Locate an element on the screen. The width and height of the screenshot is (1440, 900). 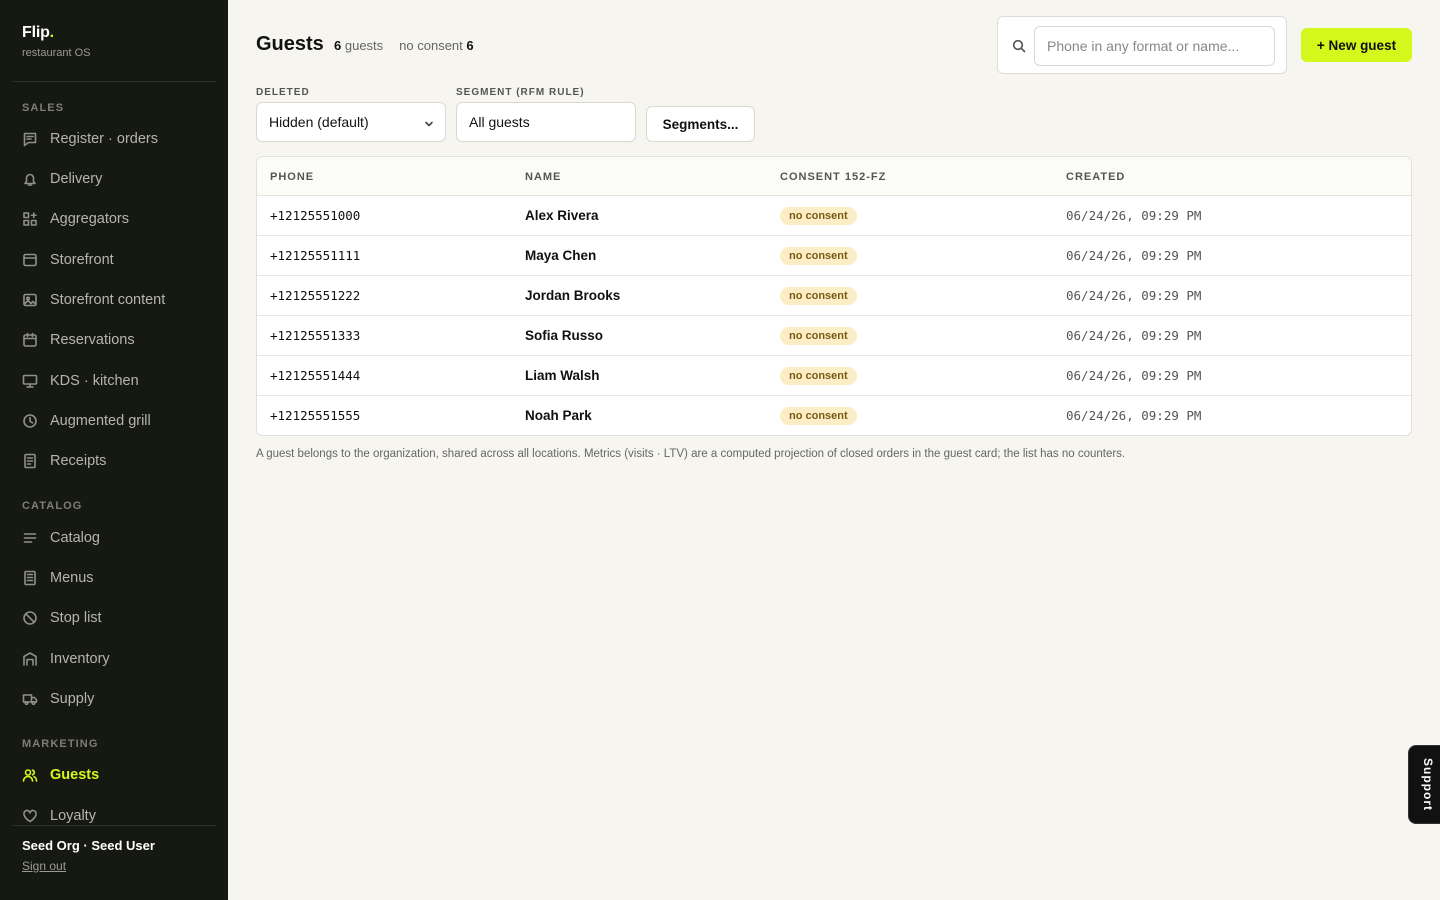
guest-phone: +12125551333 is located at coordinates (315, 335).